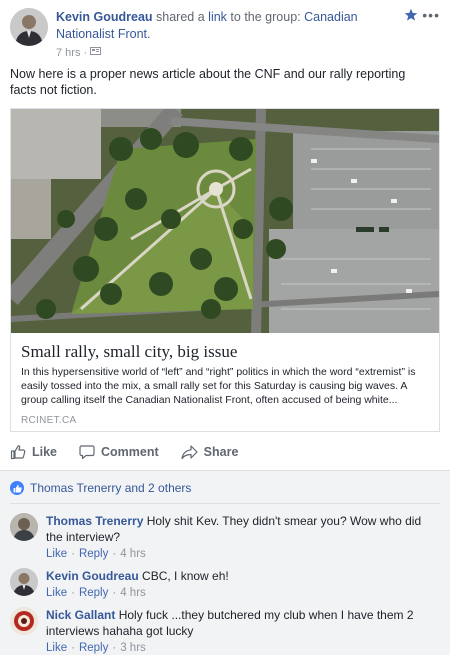  I want to click on comment-author-link: Nick Gallant, so click(80, 615).